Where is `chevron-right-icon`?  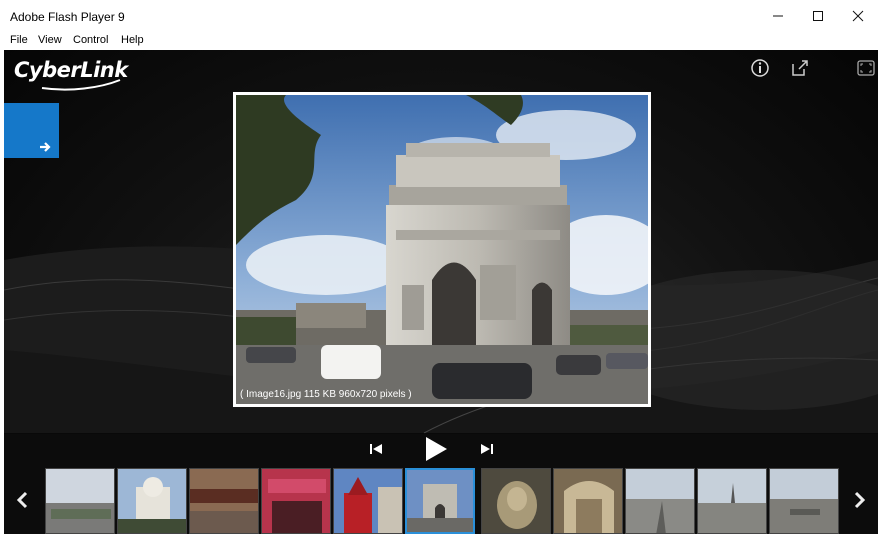
chevron-right-icon is located at coordinates (860, 499).